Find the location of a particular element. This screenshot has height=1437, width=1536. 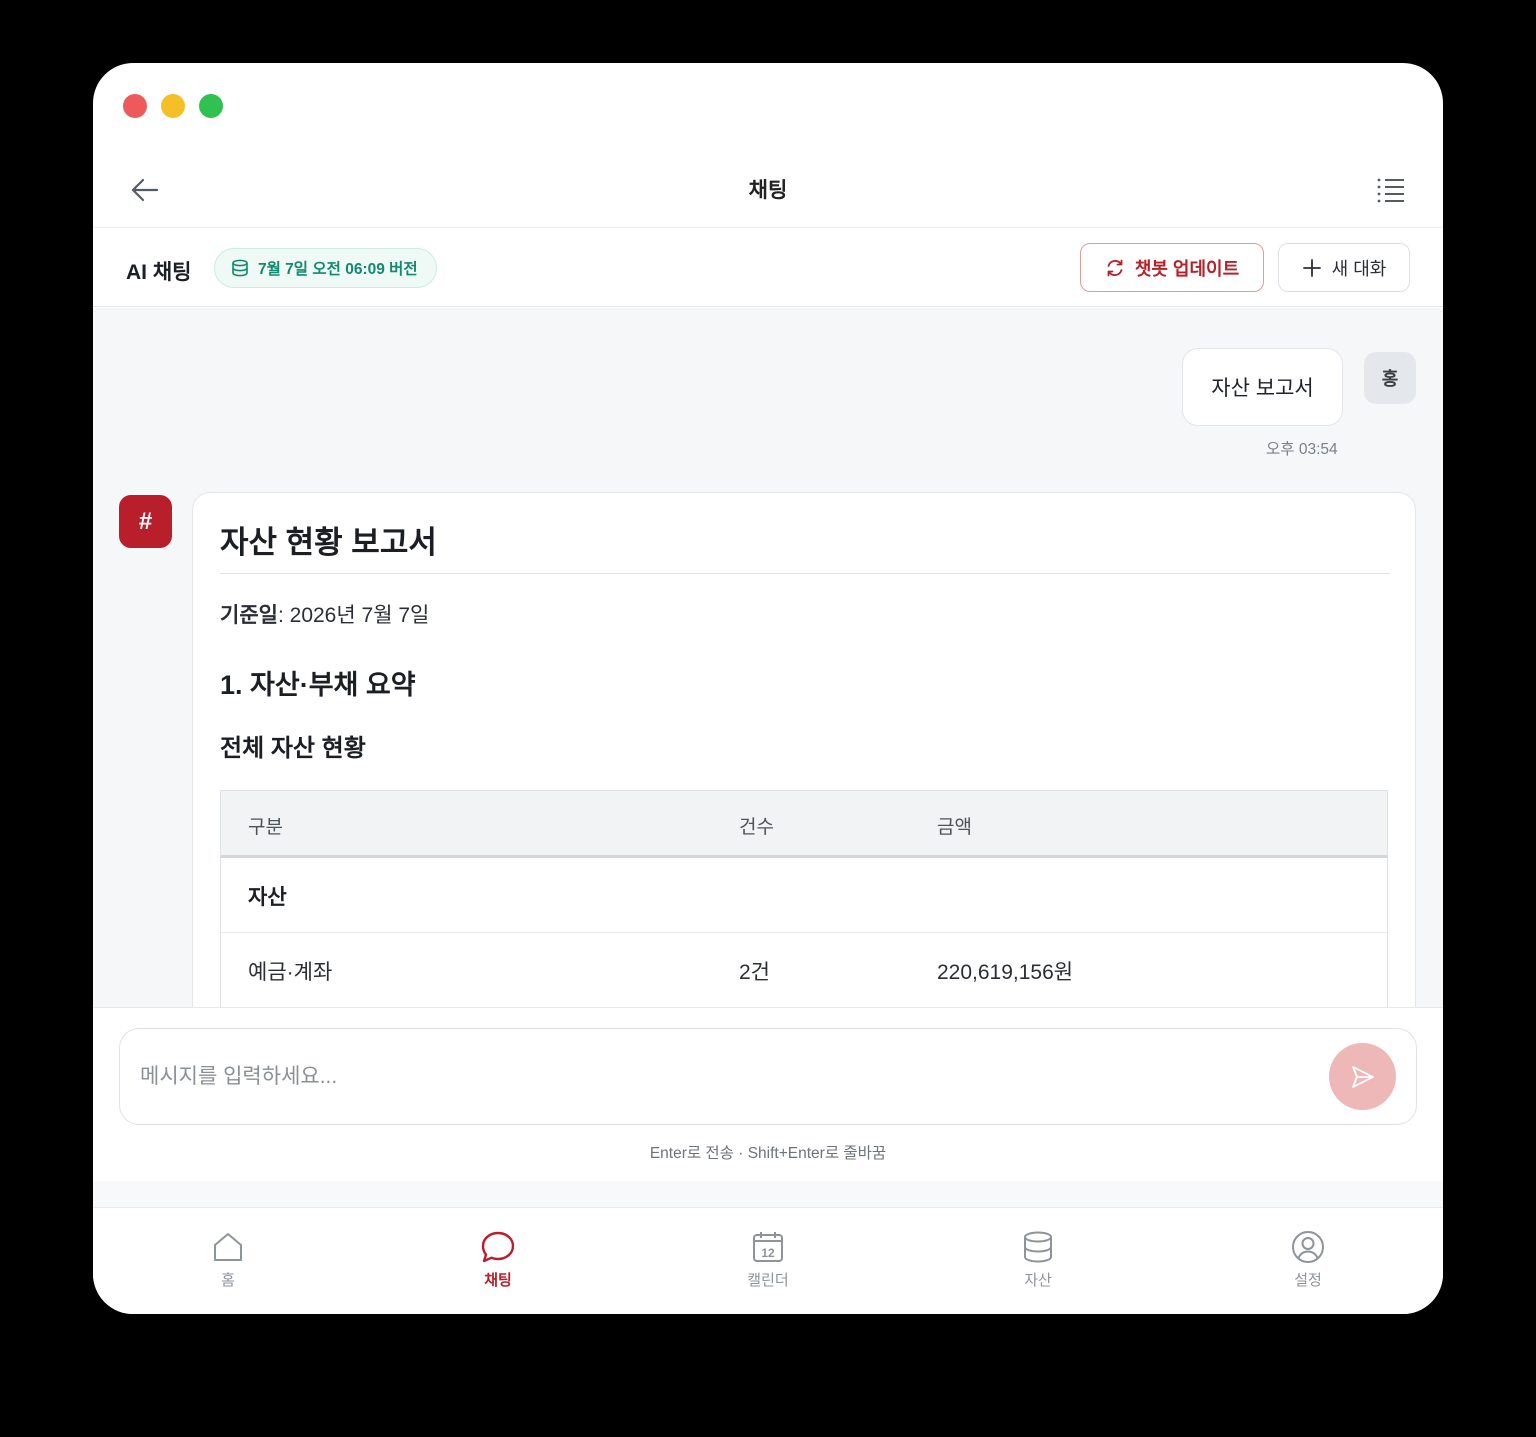

window-controls is located at coordinates (173, 106).